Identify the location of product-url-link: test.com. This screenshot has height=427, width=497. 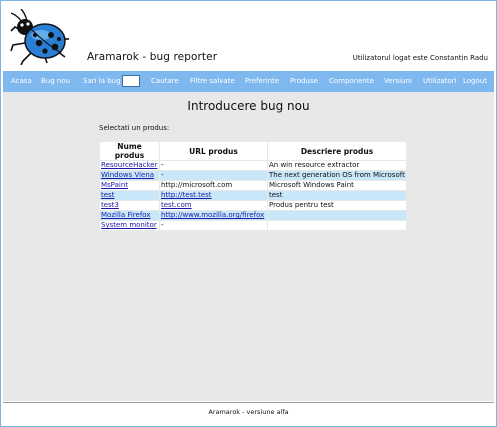
(176, 205).